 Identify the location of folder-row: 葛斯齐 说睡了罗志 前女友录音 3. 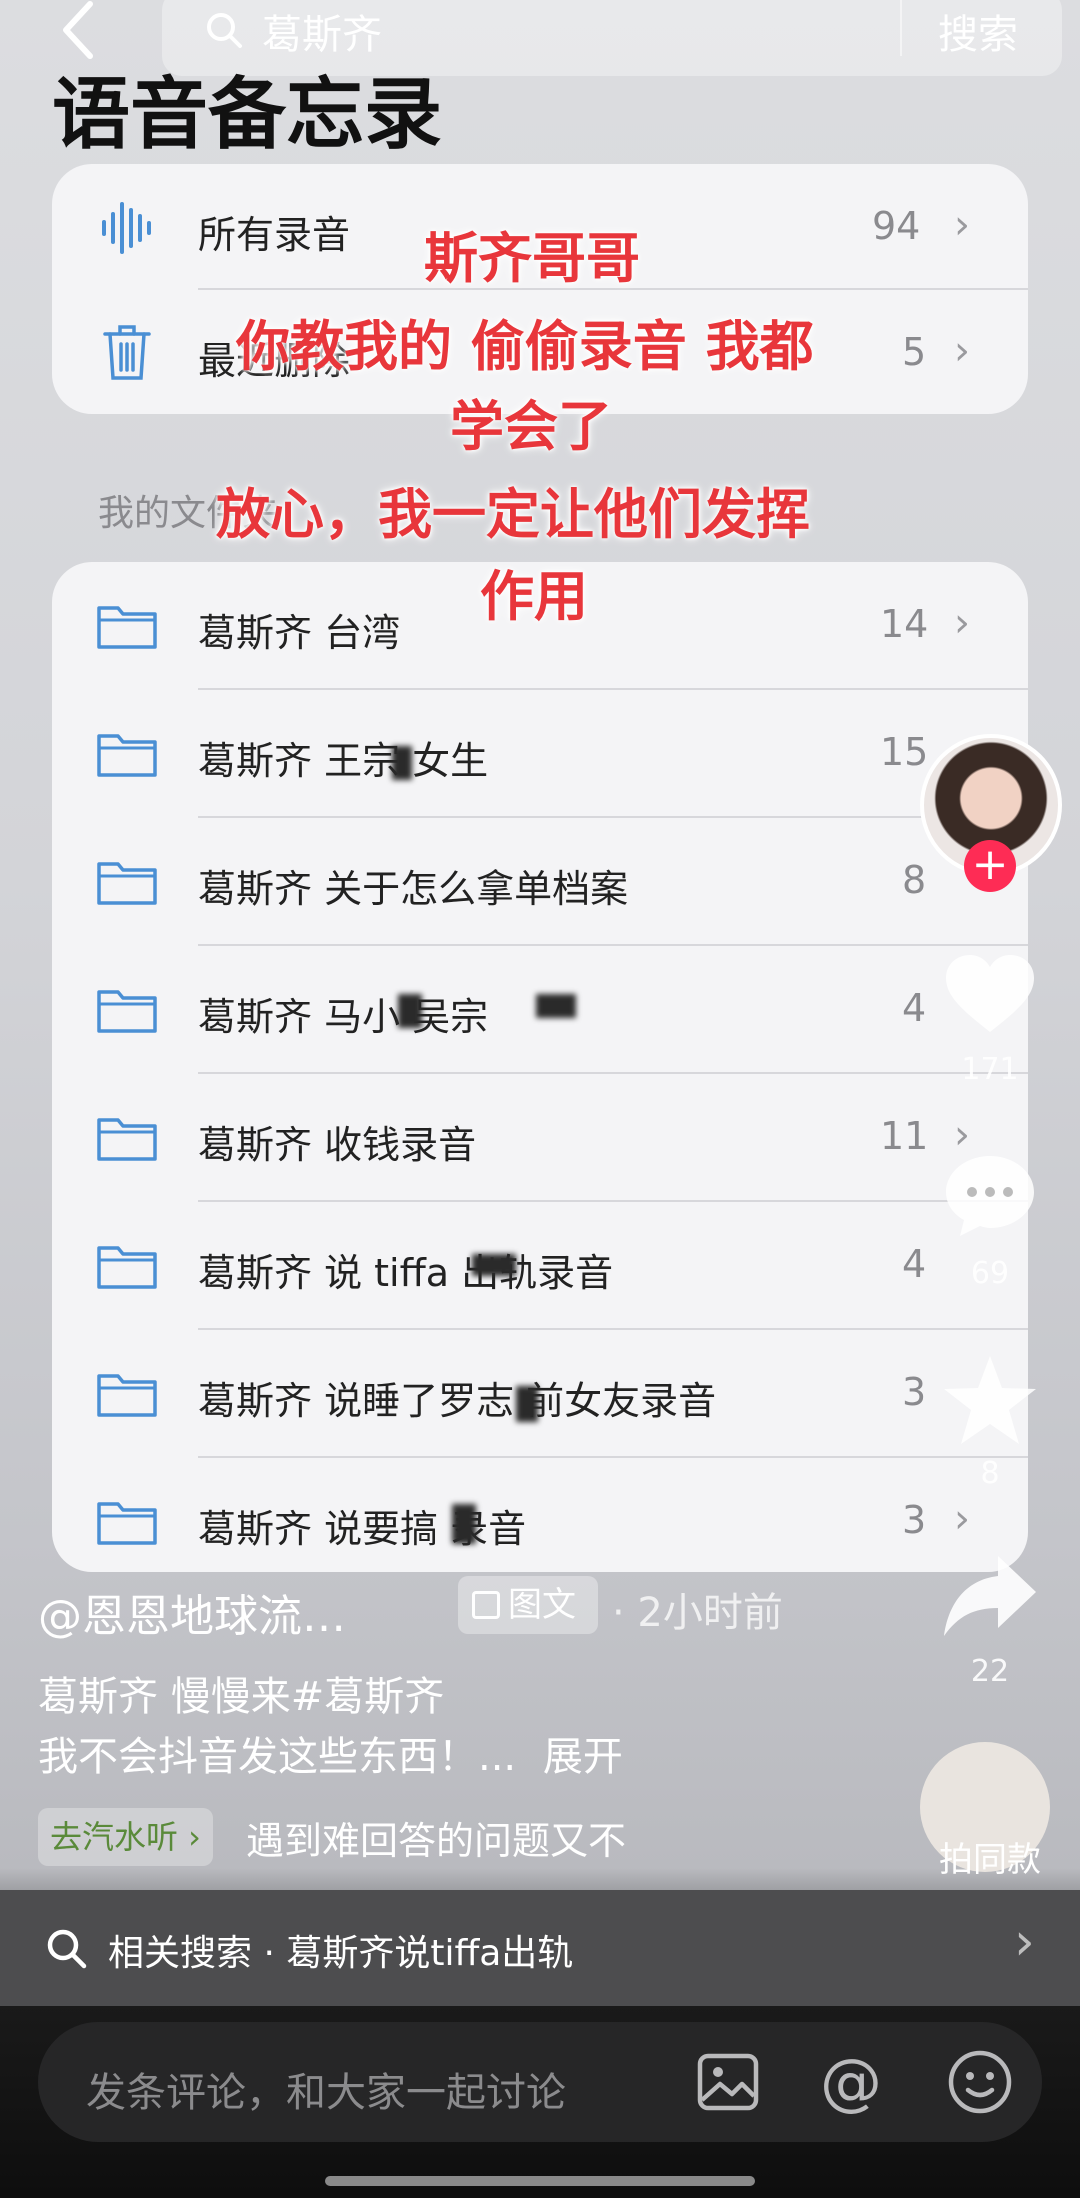
(540, 1394).